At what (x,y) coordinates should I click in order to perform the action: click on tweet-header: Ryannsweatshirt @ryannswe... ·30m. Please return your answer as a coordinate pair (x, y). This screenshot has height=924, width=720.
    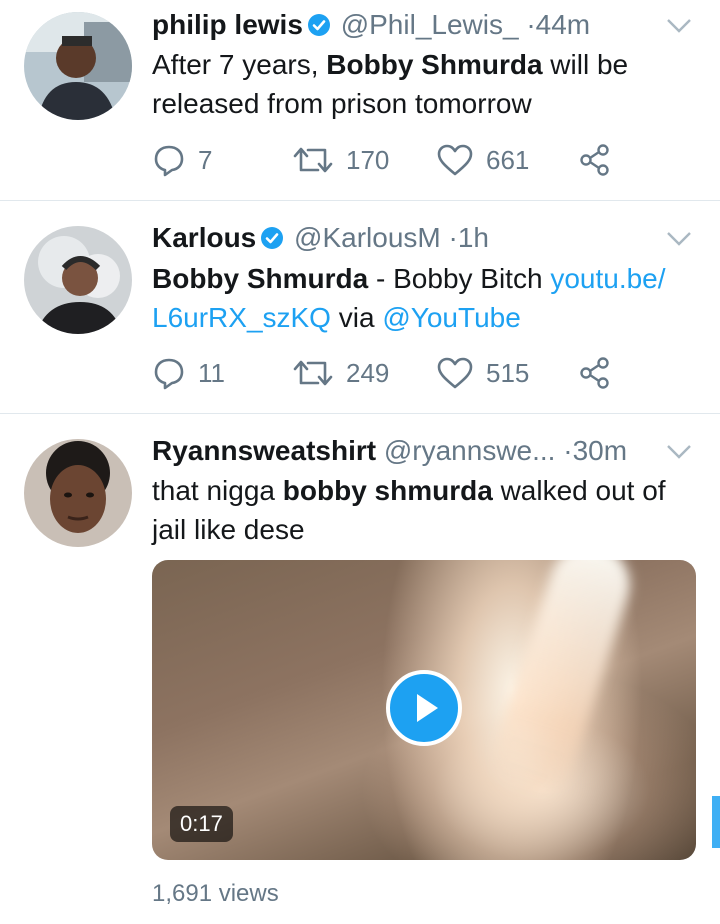
    Looking at the image, I should click on (418, 451).